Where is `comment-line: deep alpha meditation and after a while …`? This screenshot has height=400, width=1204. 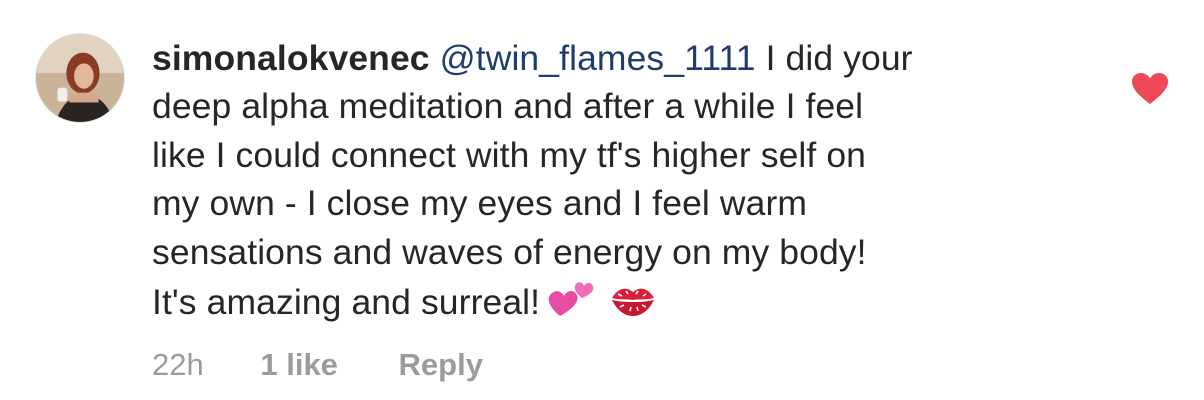
comment-line: deep alpha meditation and after a while … is located at coordinates (508, 106).